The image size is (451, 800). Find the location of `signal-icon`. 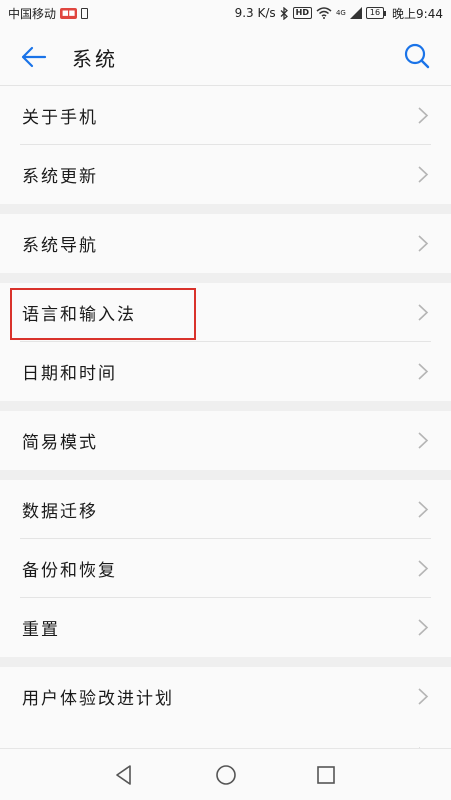

signal-icon is located at coordinates (355, 13).